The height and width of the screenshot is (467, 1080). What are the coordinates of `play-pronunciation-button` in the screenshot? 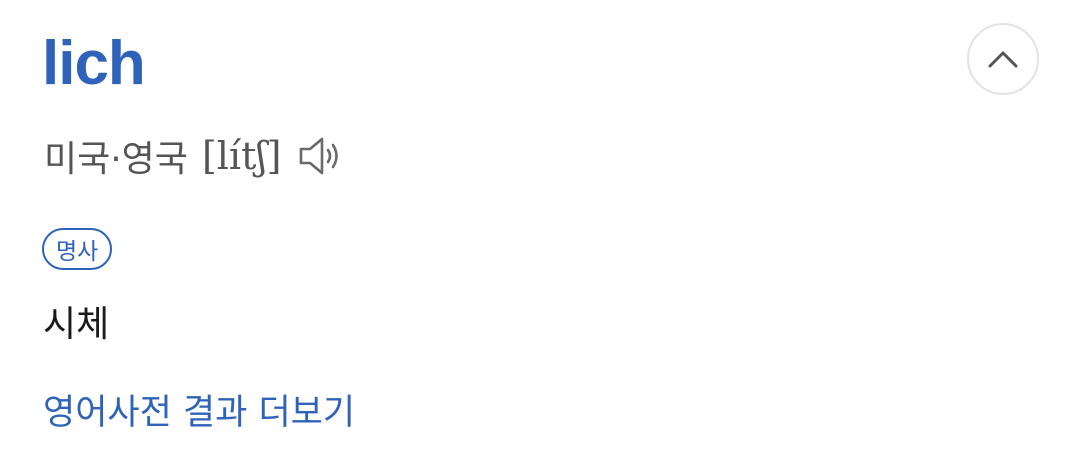 It's located at (322, 156).